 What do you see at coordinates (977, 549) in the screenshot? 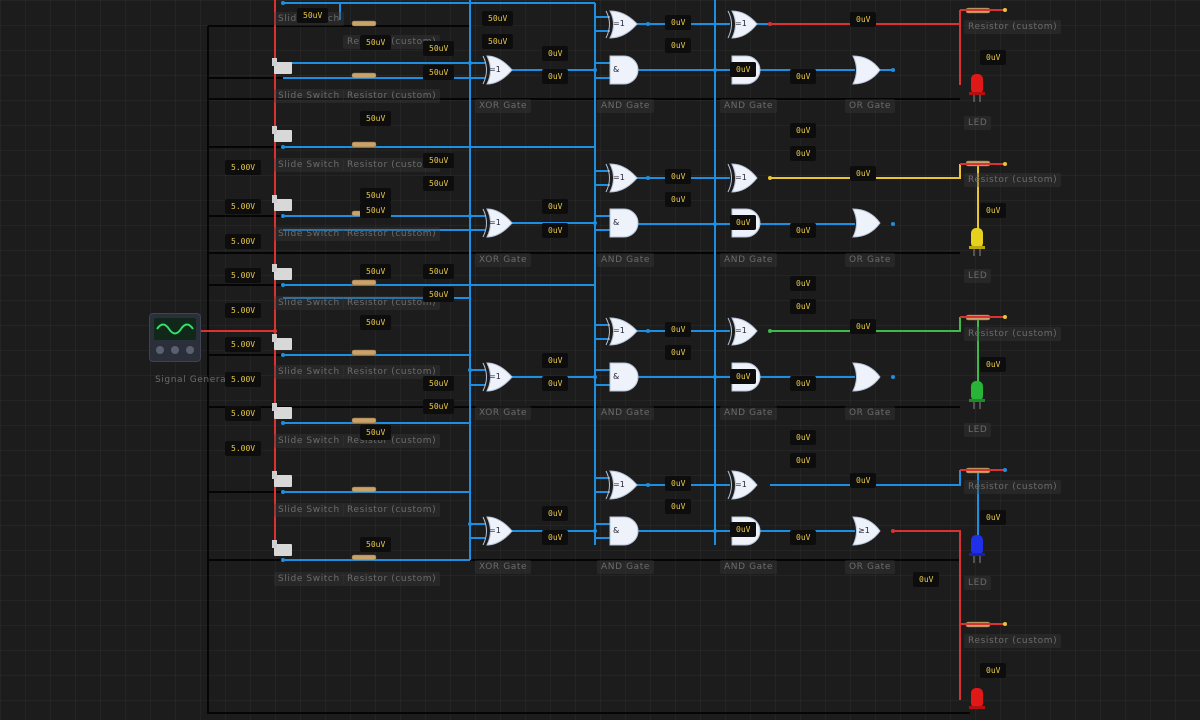
I see `led-blue` at bounding box center [977, 549].